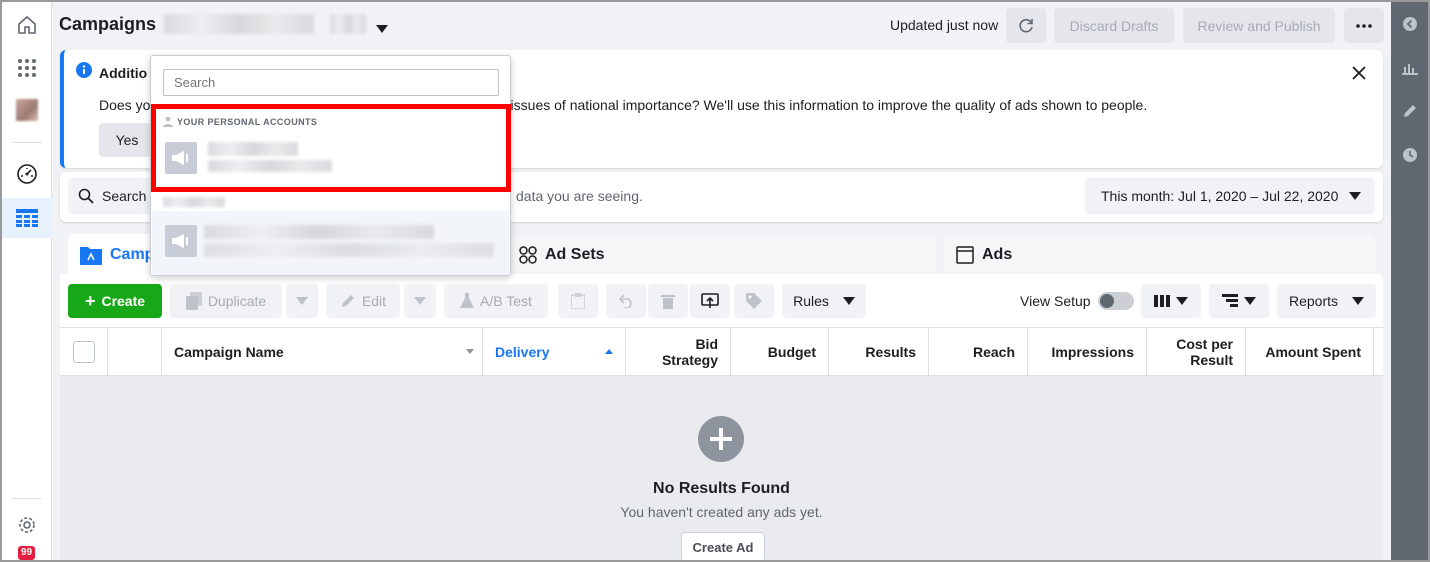 The width and height of the screenshot is (1430, 562). Describe the element at coordinates (579, 196) in the screenshot. I see `filter-info-text: data you are seeing.` at that location.